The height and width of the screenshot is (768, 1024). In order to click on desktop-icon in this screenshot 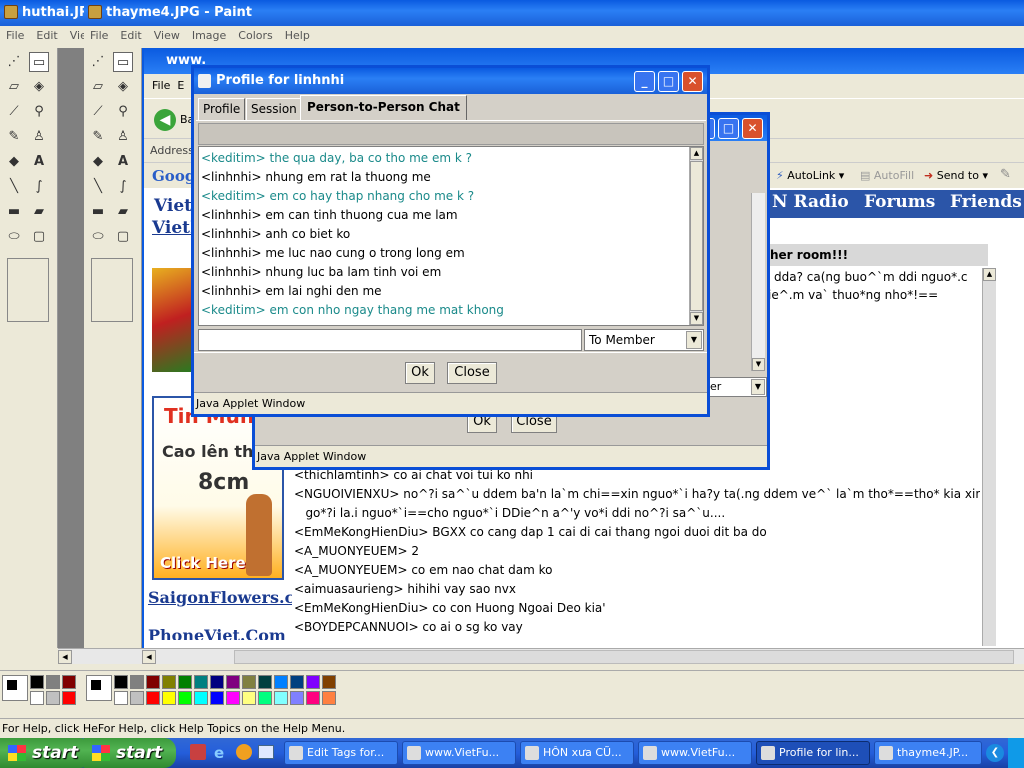, I will do `click(266, 752)`.